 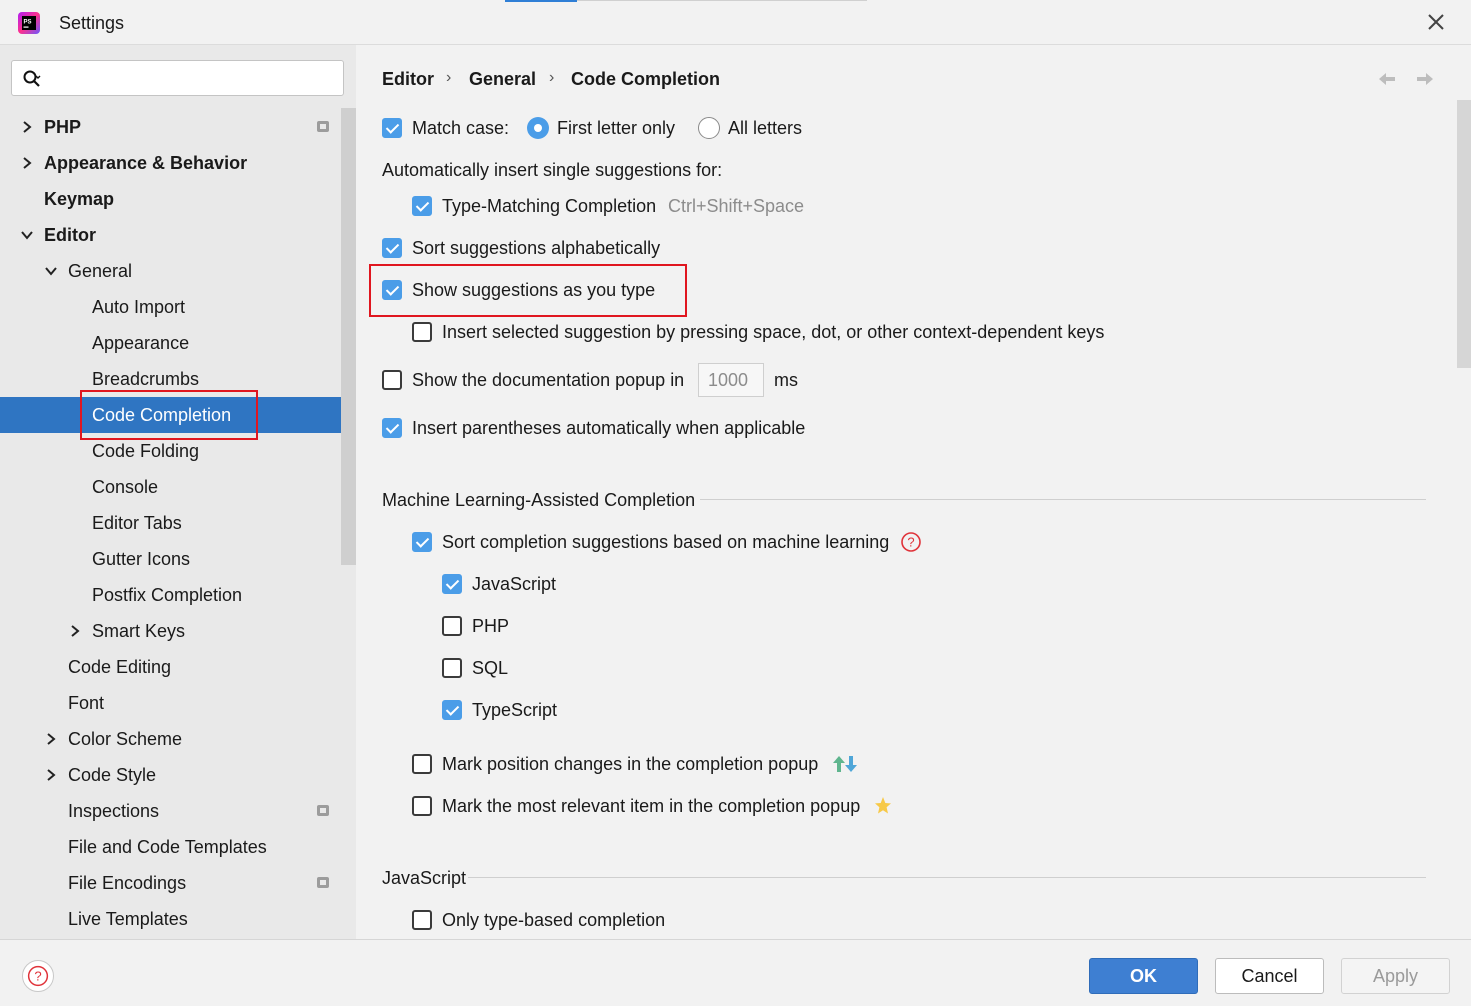 I want to click on insert-parens-checkbox, so click(x=392, y=428).